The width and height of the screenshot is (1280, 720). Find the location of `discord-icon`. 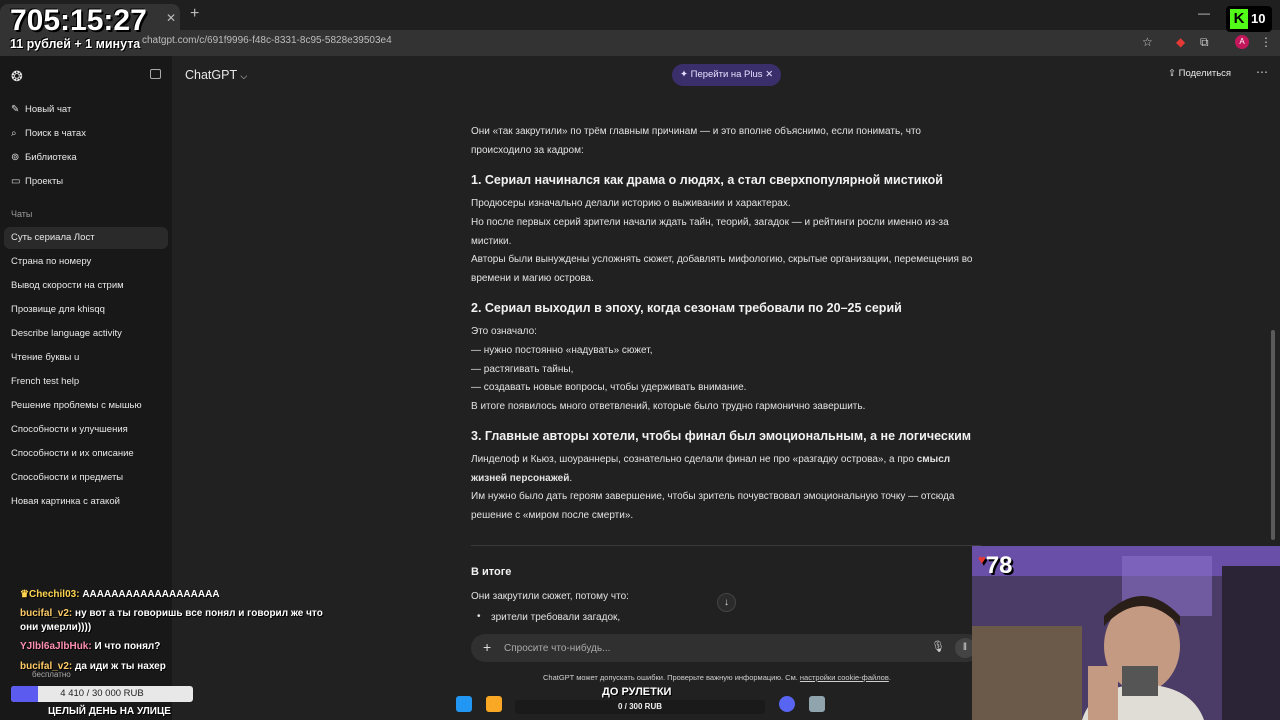

discord-icon is located at coordinates (787, 704).